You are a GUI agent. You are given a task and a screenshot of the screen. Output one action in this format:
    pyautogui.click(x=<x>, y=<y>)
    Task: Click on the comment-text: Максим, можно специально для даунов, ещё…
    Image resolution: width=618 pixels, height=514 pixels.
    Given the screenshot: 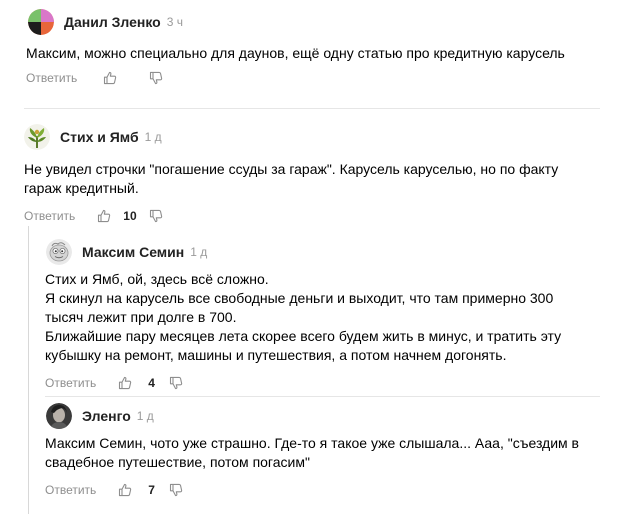 What is the action you would take?
    pyautogui.click(x=295, y=53)
    